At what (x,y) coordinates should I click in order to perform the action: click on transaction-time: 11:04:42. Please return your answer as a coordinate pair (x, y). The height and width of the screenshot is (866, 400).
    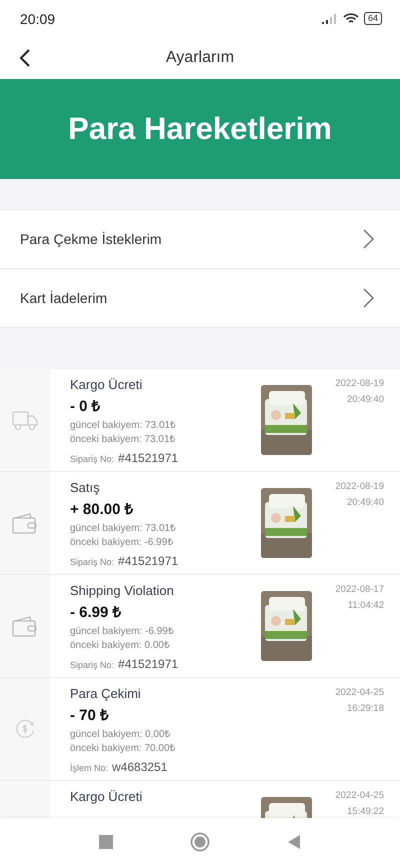
    Looking at the image, I should click on (366, 605).